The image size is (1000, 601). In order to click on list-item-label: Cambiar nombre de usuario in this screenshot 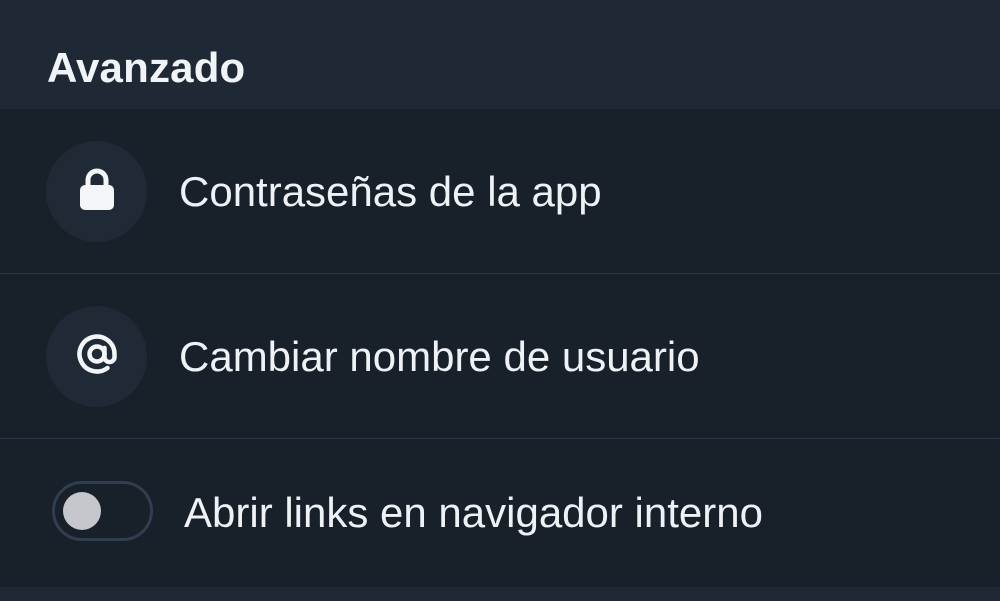, I will do `click(439, 356)`.